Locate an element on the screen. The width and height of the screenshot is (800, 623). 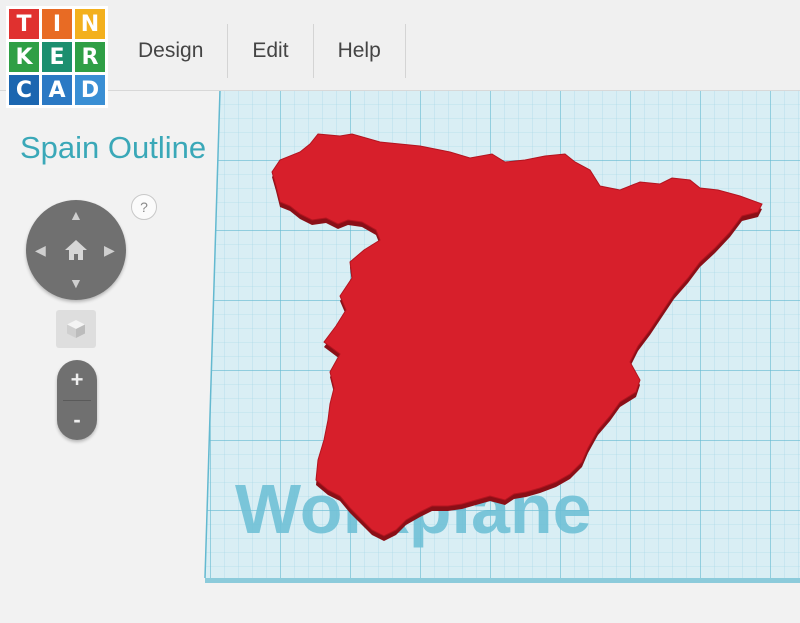
plus-icon: + is located at coordinates (77, 380).